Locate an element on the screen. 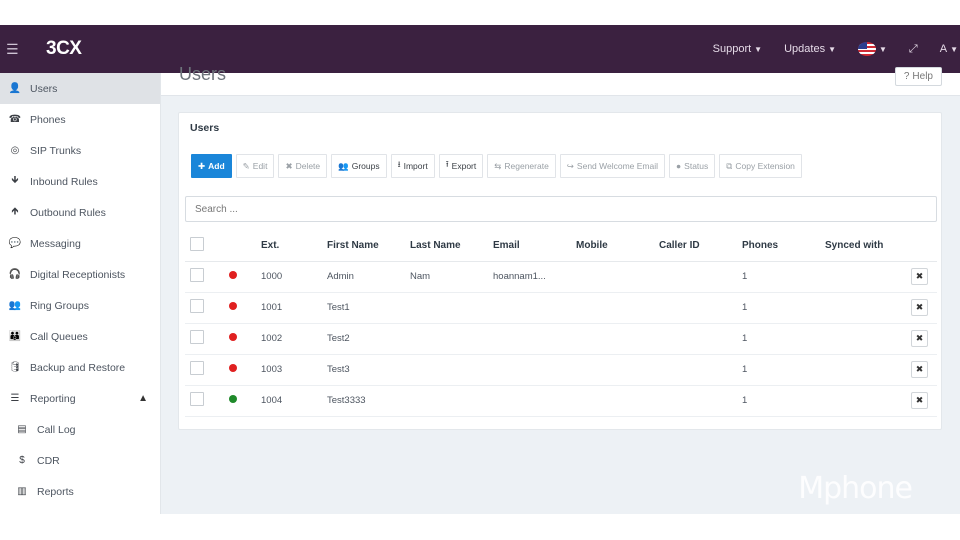 This screenshot has height=540, width=960. support-menu: Support ▼ is located at coordinates (737, 49).